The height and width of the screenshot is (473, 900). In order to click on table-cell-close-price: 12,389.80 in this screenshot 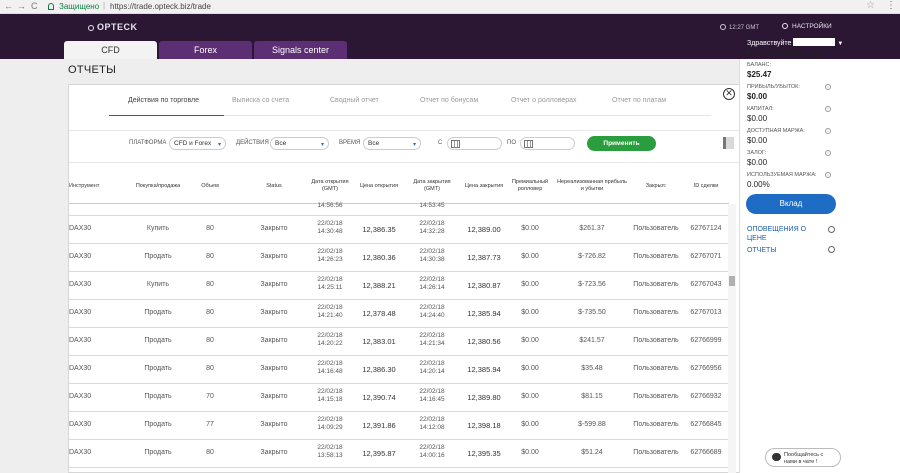, I will do `click(484, 397)`.